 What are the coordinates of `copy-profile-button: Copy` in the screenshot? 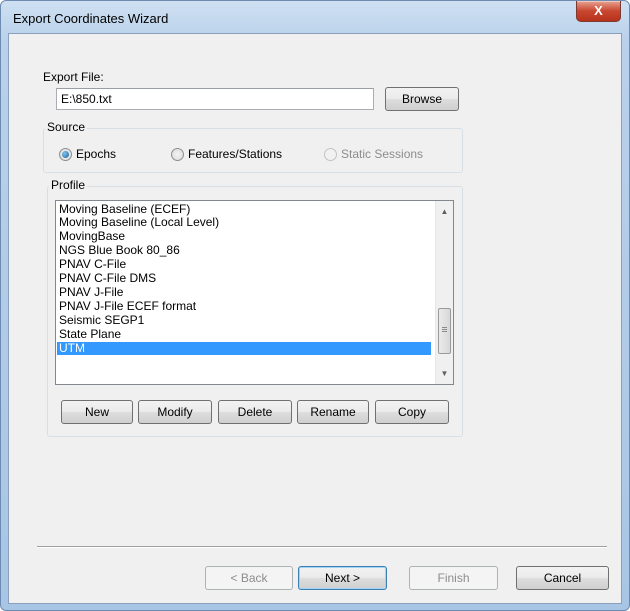 It's located at (412, 412).